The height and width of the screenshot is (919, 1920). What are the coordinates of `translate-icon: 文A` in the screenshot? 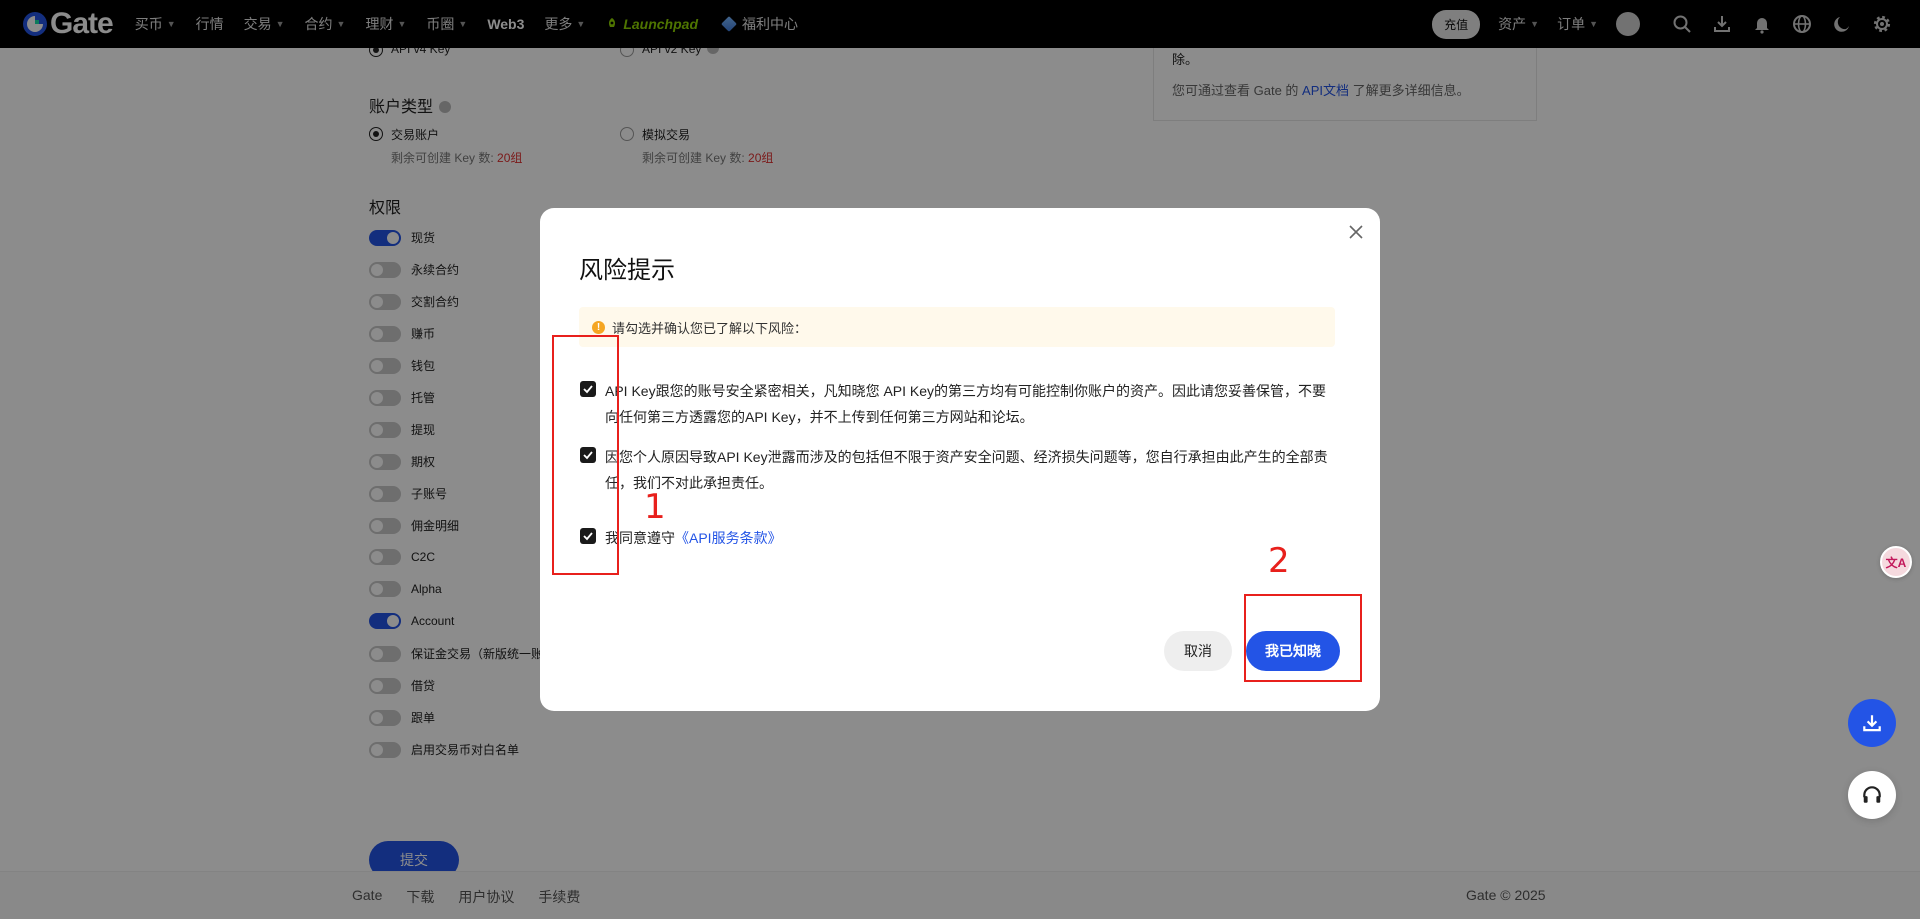 It's located at (1896, 562).